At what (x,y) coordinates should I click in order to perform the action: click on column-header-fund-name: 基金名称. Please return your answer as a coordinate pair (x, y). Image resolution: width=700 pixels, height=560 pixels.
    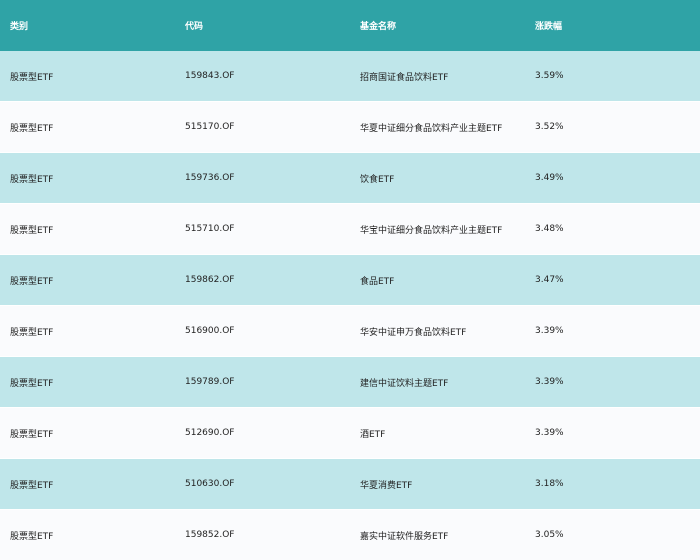
    Looking at the image, I should click on (437, 25).